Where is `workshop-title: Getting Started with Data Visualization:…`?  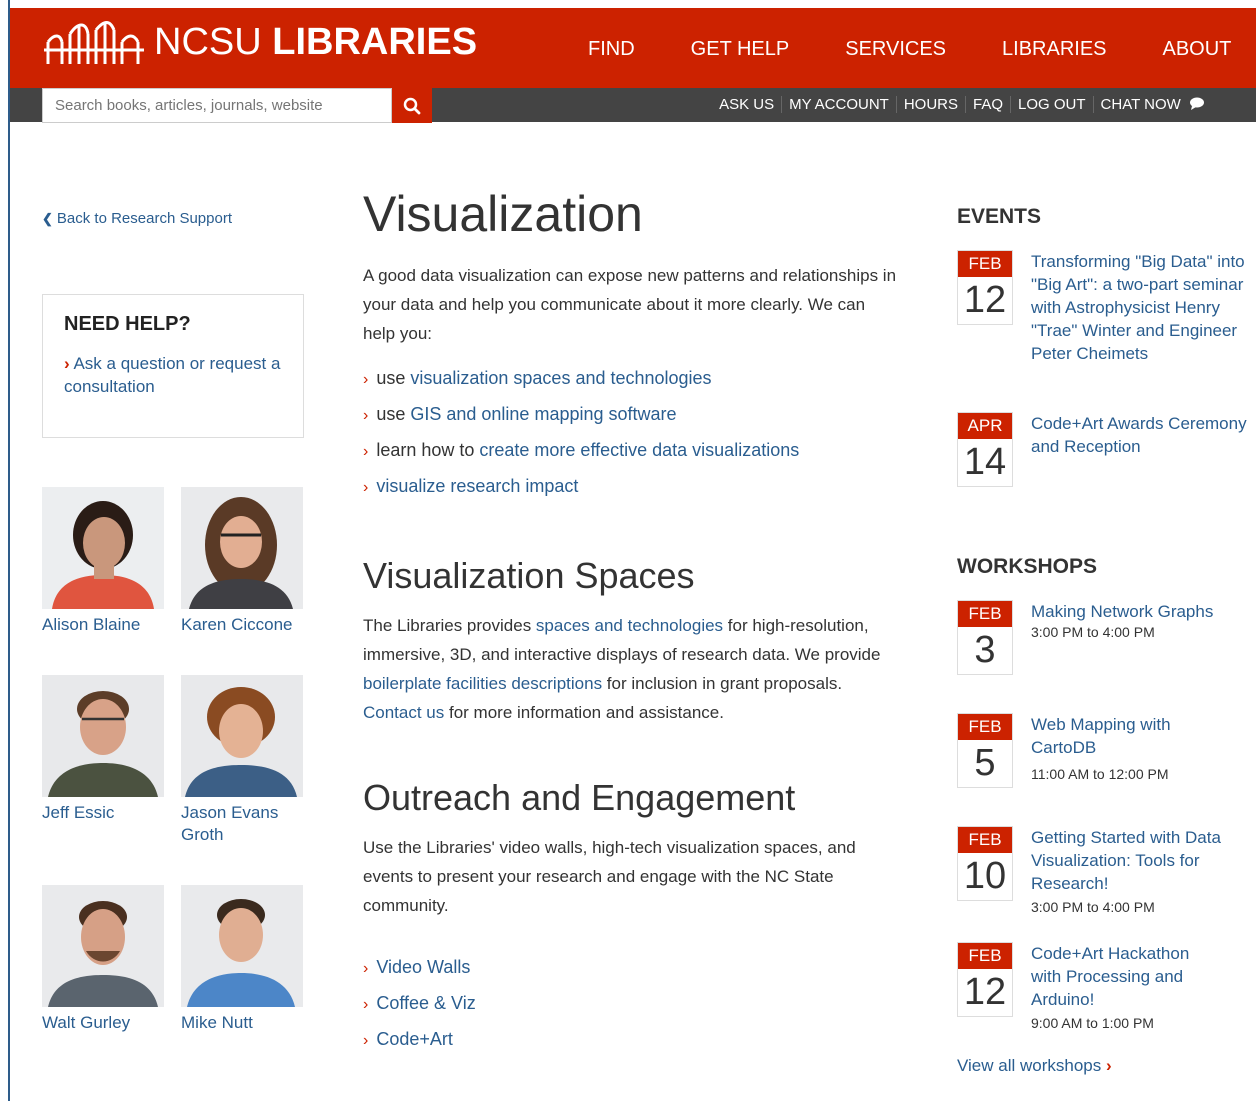
workshop-title: Getting Started with Data Visualization:… is located at coordinates (1126, 860).